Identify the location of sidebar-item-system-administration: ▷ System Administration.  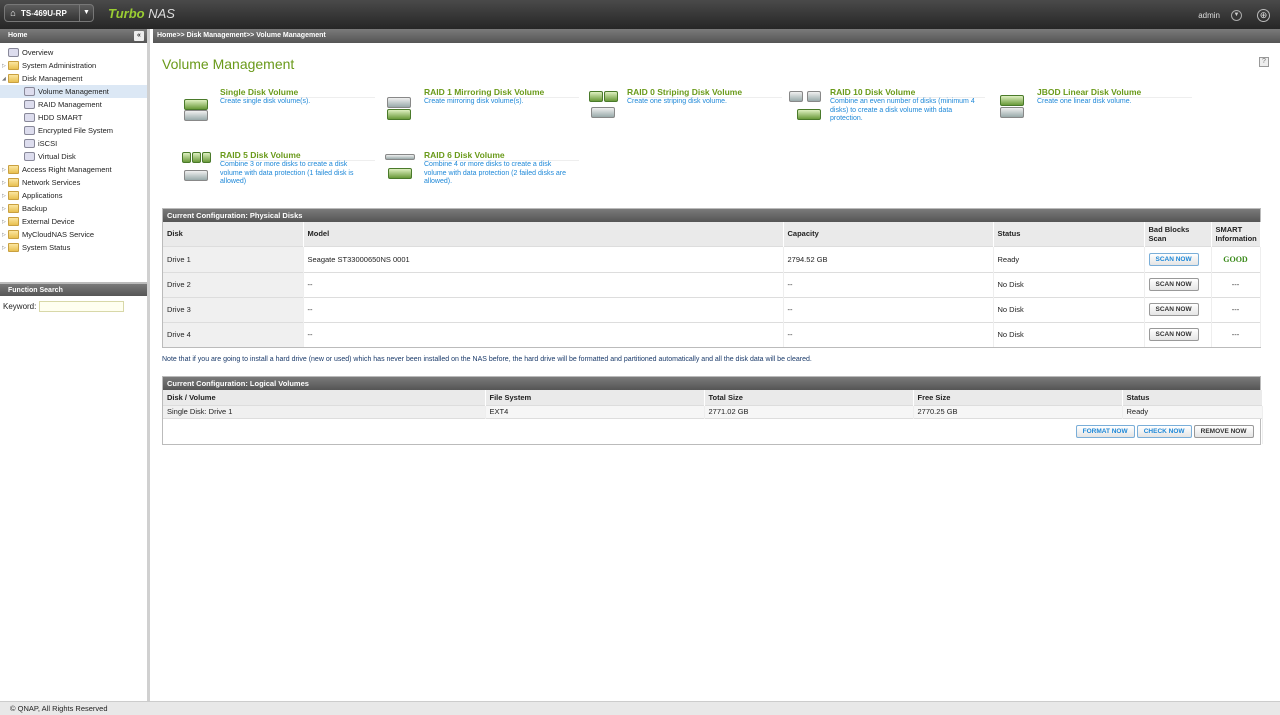
(73, 65).